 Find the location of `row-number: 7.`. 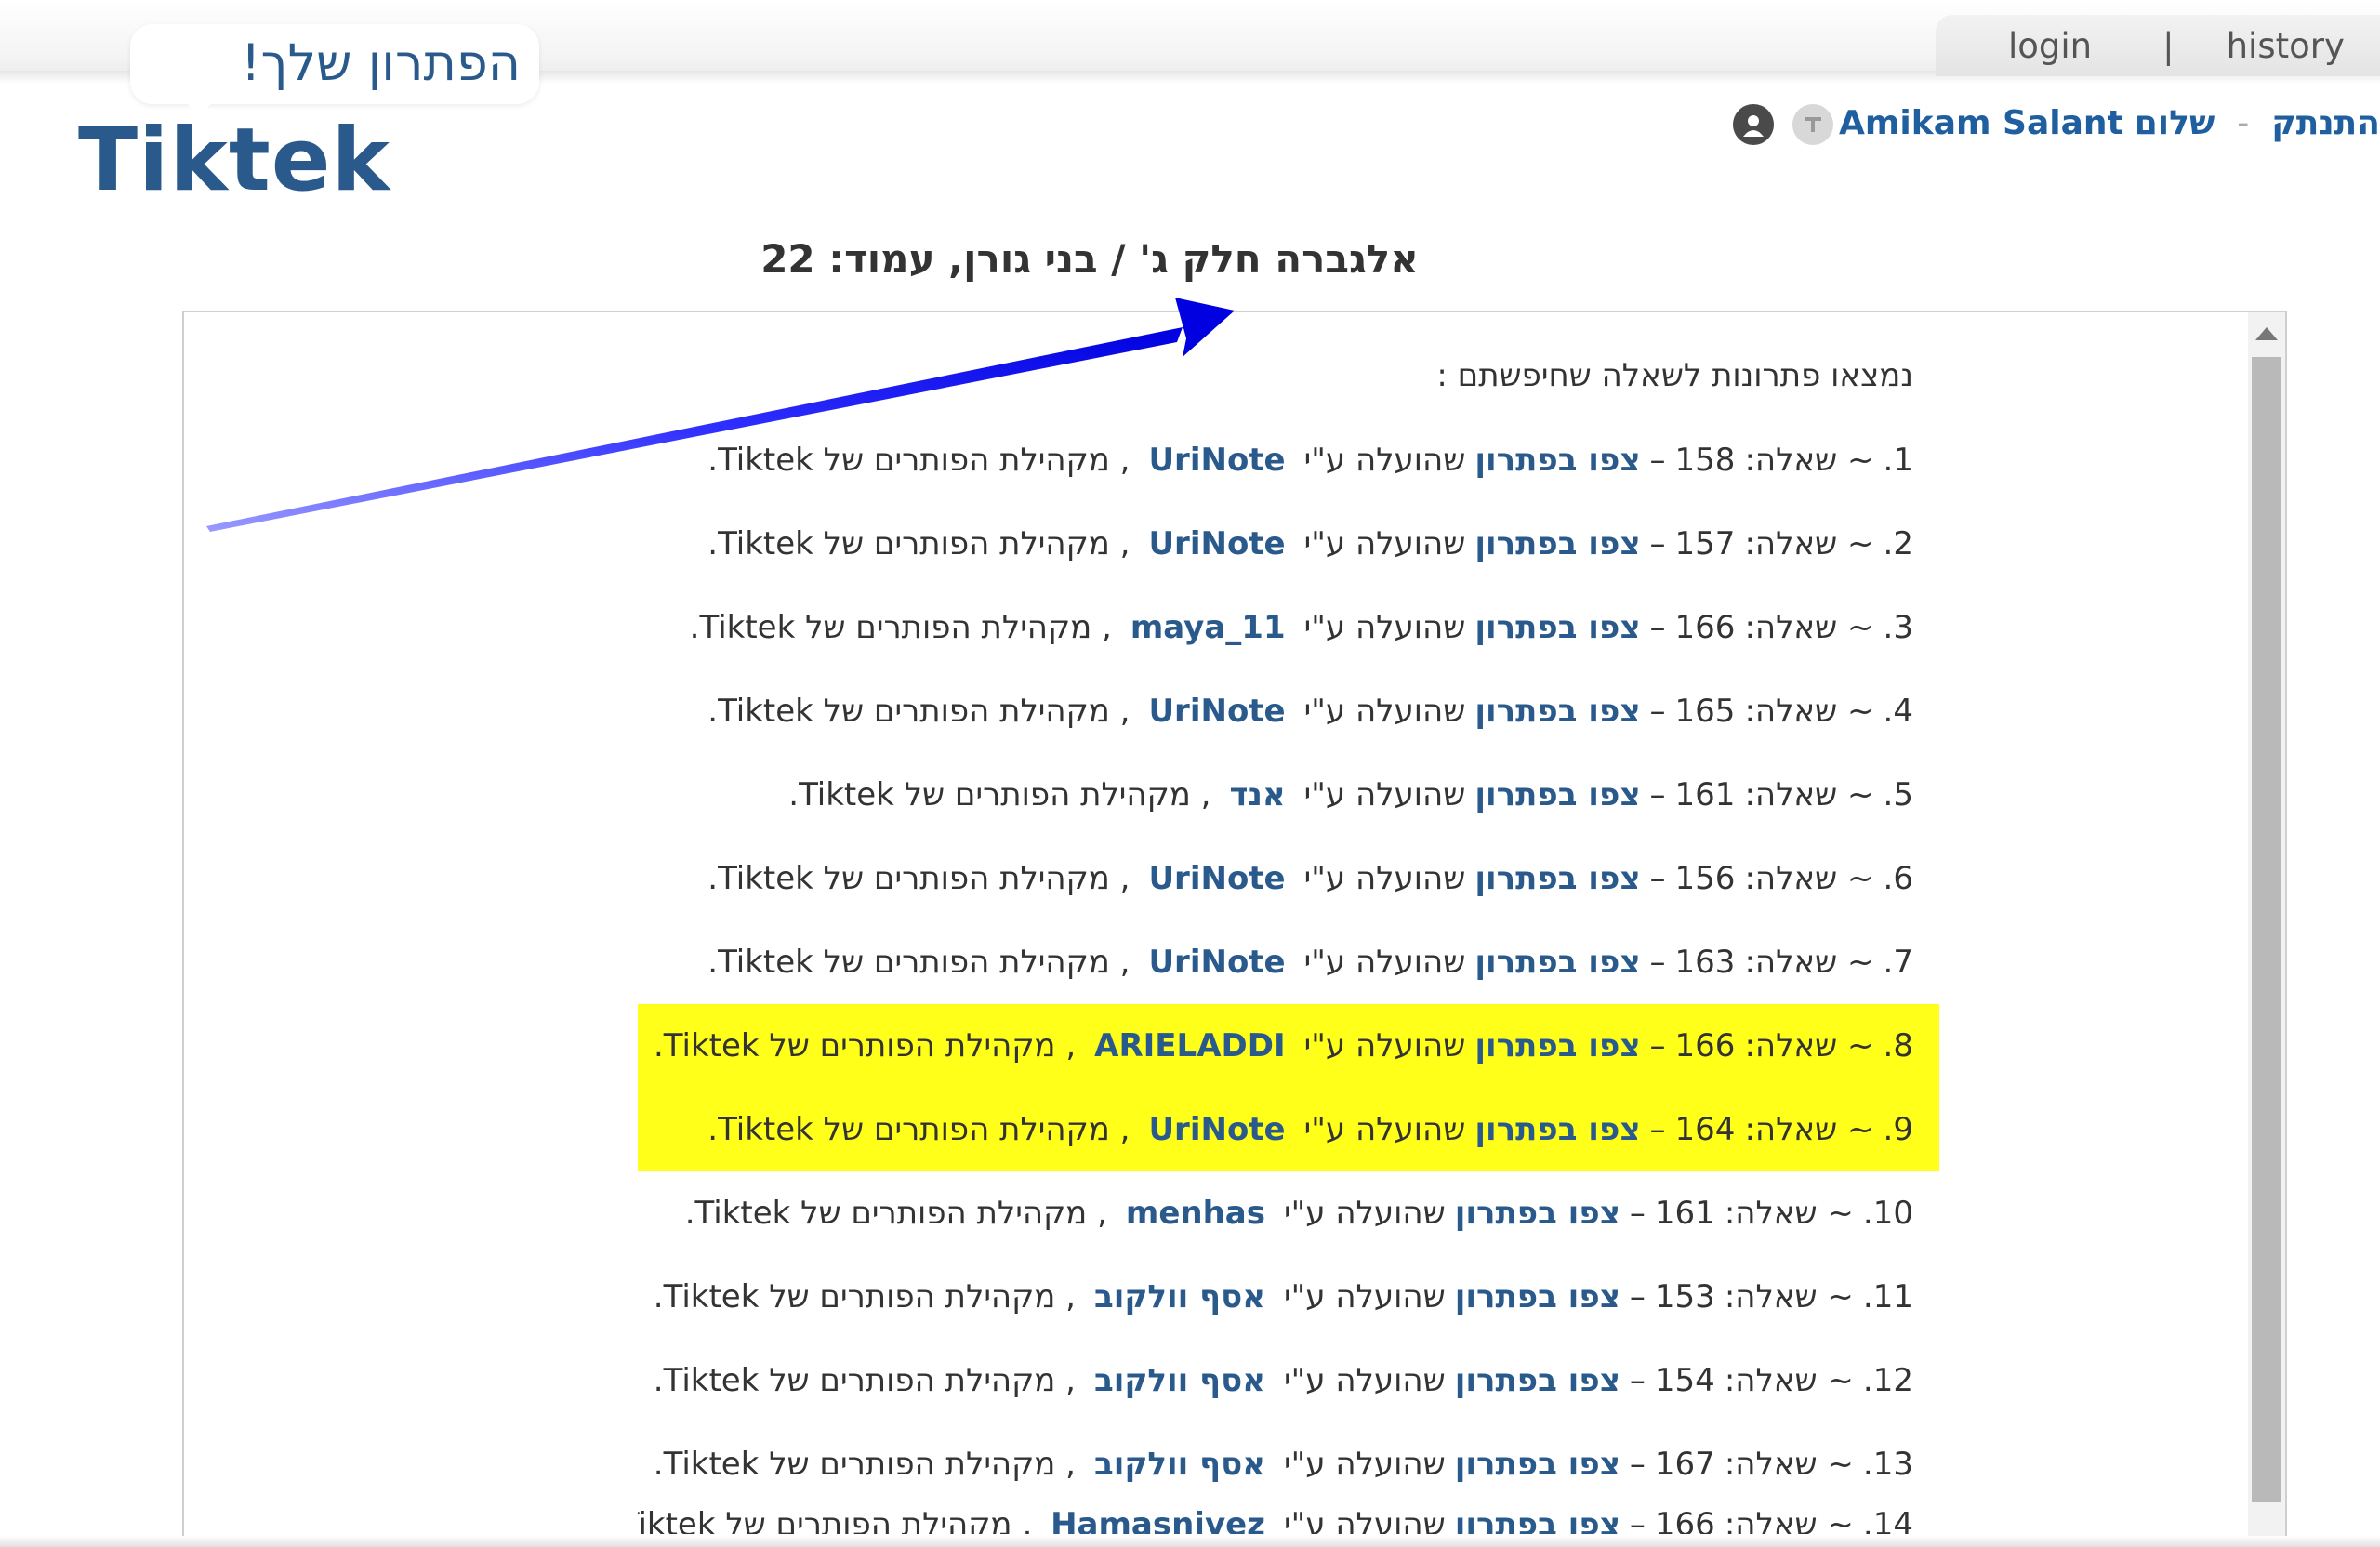

row-number: 7. is located at coordinates (1898, 962).